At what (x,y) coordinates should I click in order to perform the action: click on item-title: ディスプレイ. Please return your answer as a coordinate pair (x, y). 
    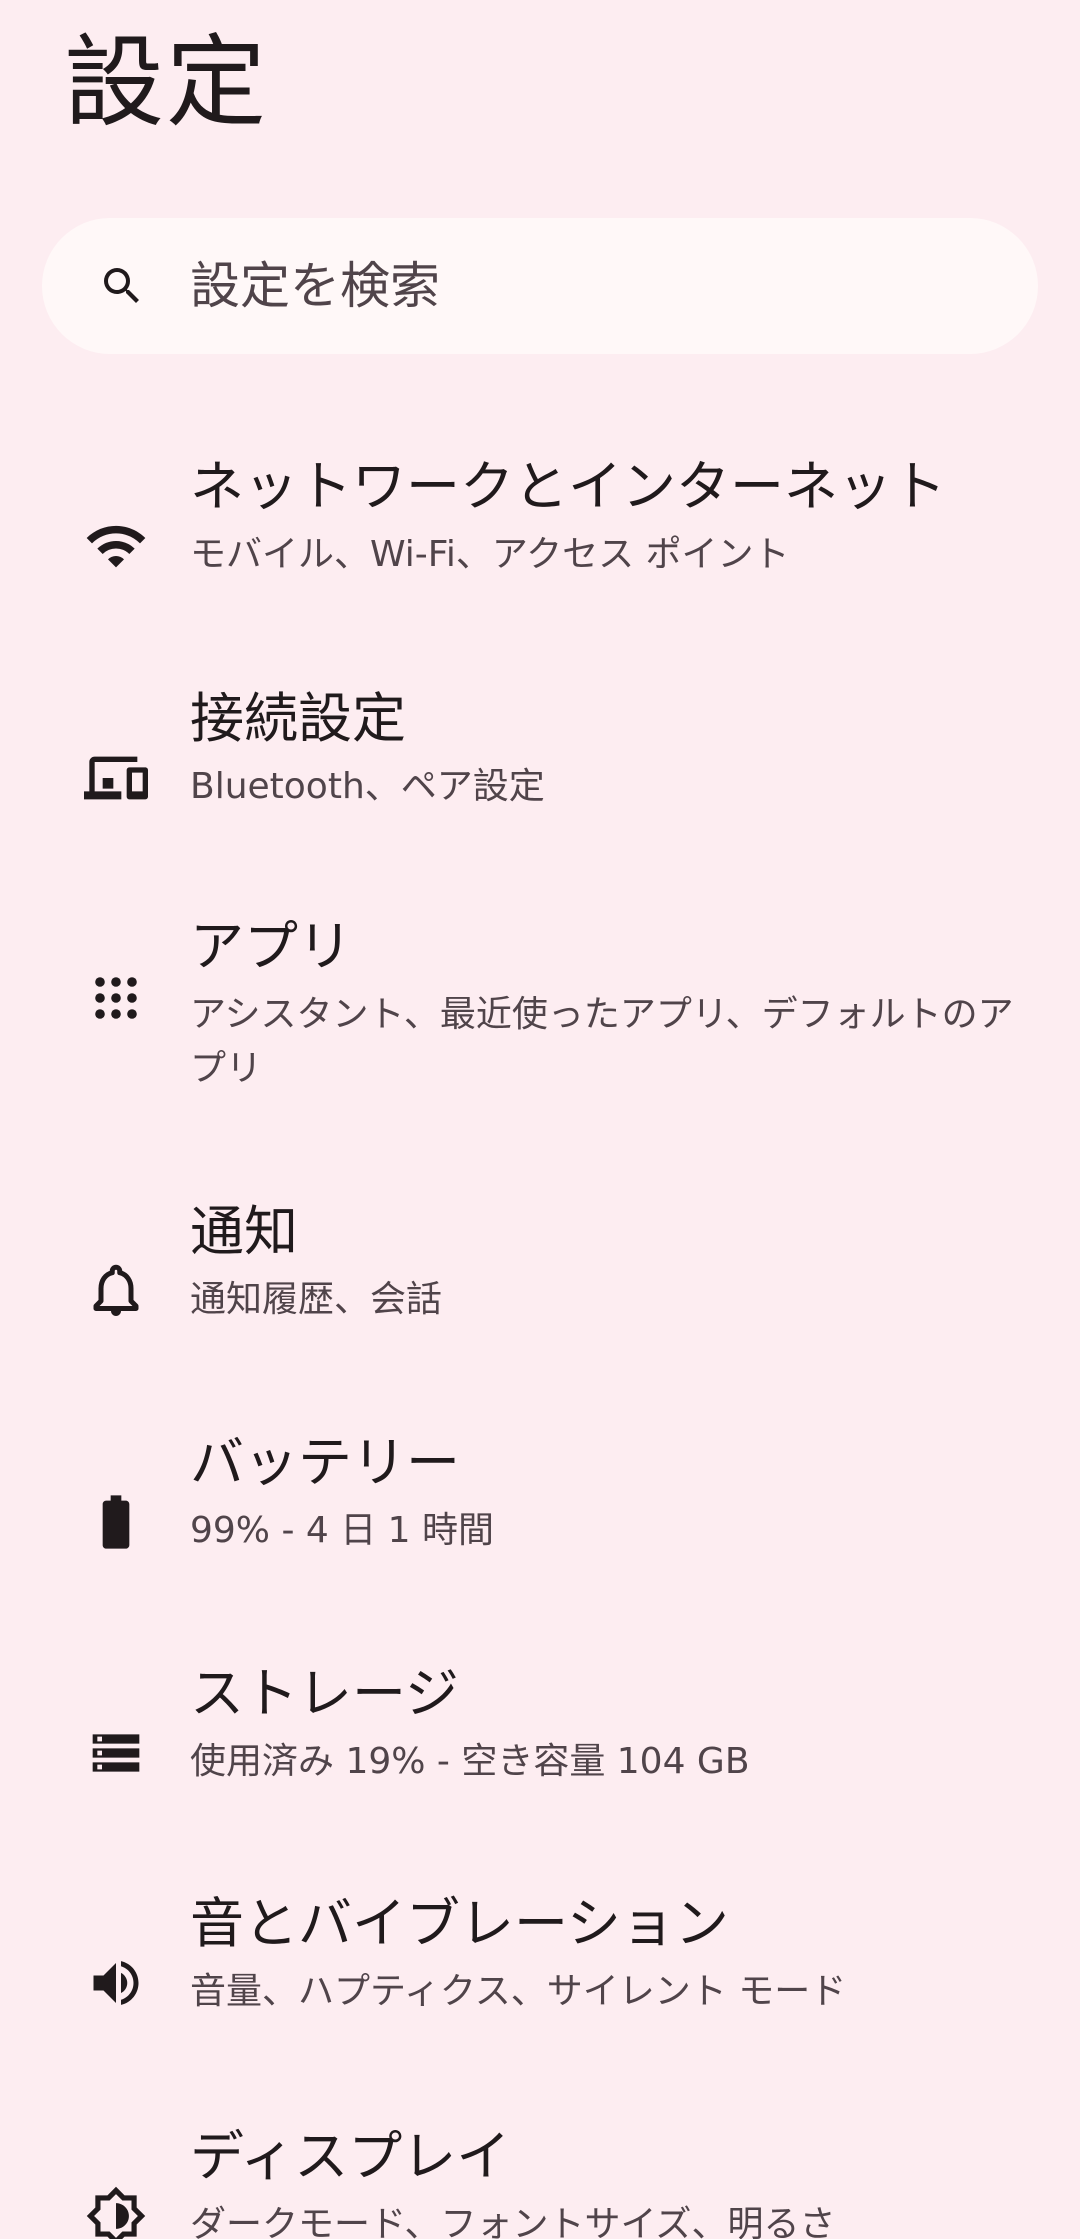
    Looking at the image, I should click on (350, 2156).